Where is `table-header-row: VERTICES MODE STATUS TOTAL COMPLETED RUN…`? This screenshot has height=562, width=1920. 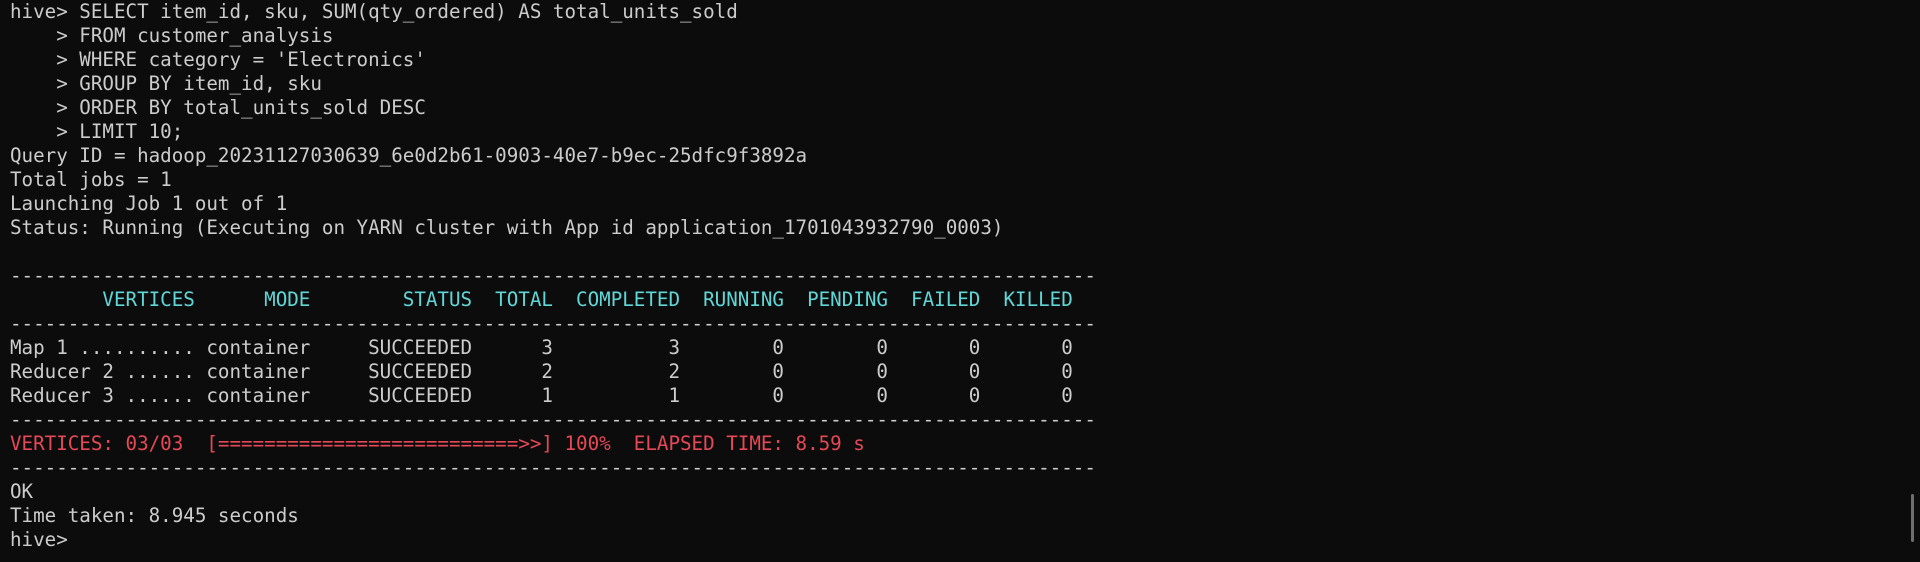 table-header-row: VERTICES MODE STATUS TOTAL COMPLETED RUN… is located at coordinates (541, 299).